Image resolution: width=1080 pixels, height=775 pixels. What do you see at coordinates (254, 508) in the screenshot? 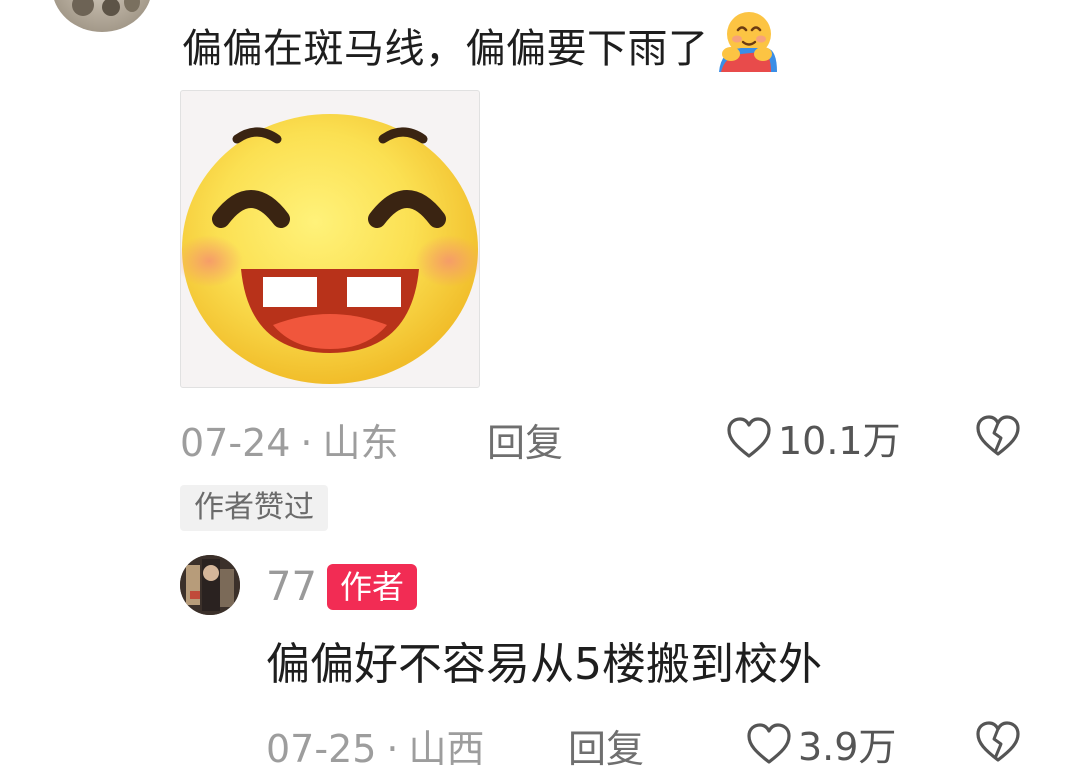
I see `author-liked-badge: 作者赞过` at bounding box center [254, 508].